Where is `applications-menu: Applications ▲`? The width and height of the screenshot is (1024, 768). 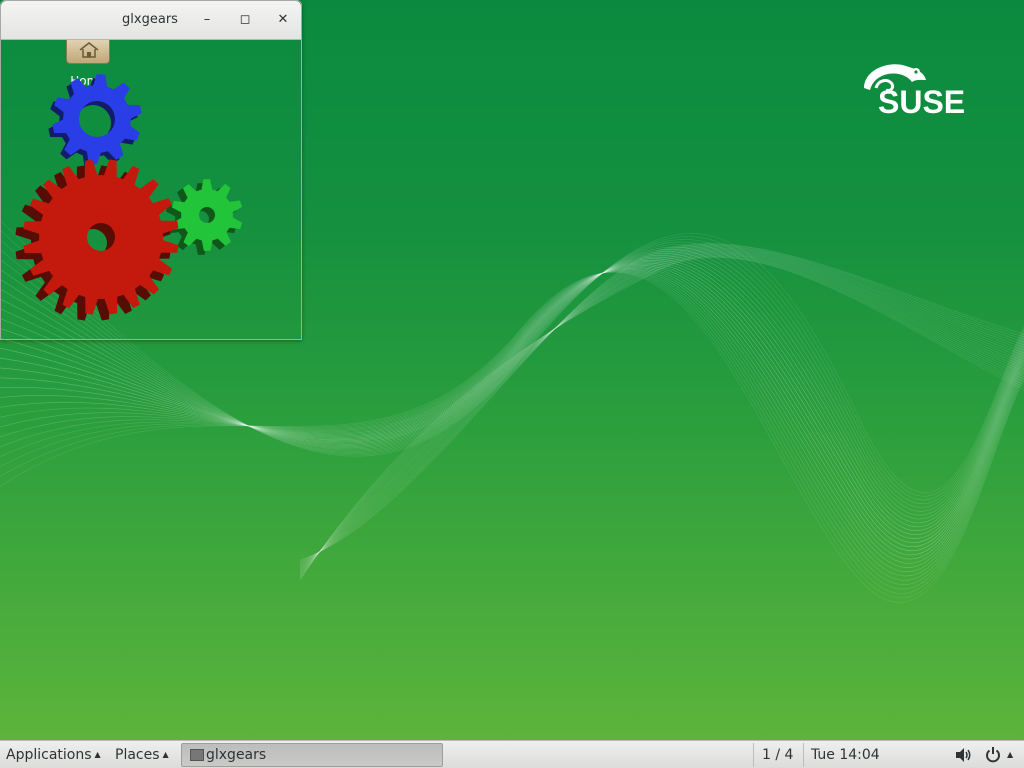
applications-menu: Applications ▲ is located at coordinates (53, 755).